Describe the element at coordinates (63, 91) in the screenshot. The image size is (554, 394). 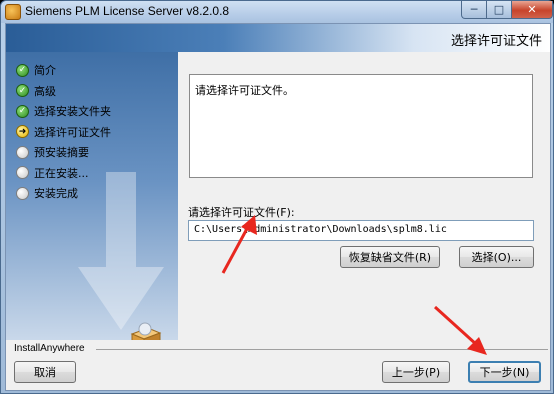
I see `step-item-advanced: ✓ 高级` at that location.